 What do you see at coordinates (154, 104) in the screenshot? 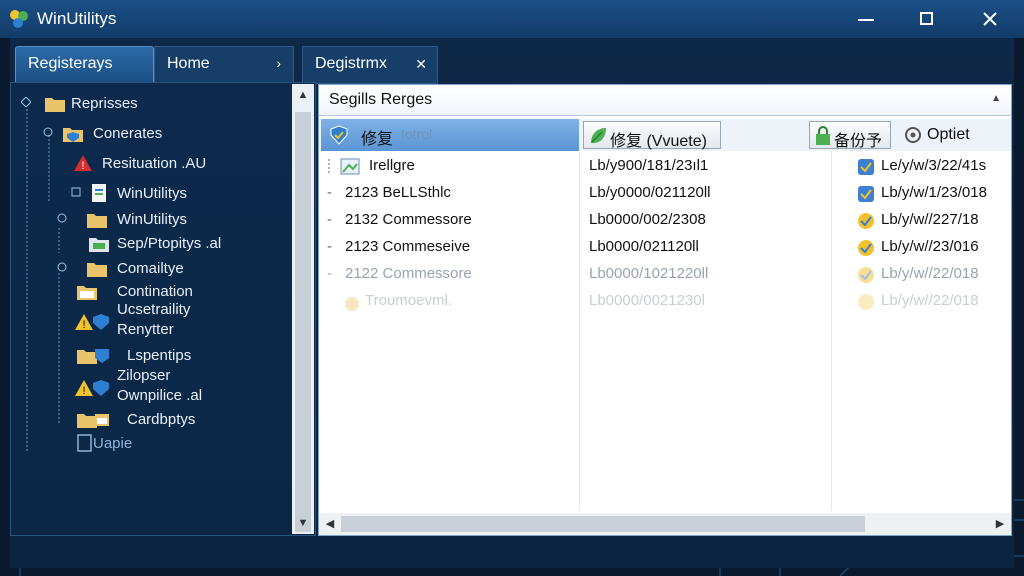
I see `tree-item-reprisses: Reprisses` at bounding box center [154, 104].